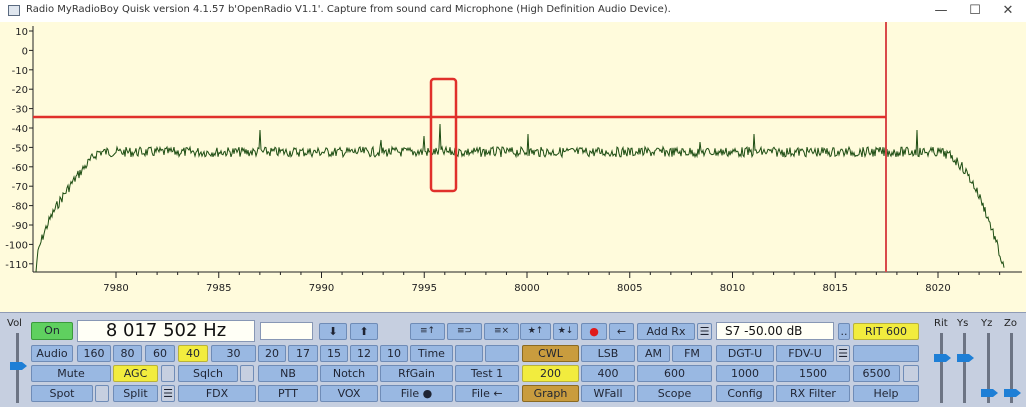 This screenshot has height=407, width=1026. Describe the element at coordinates (941, 368) in the screenshot. I see `rit-slider-track` at that location.